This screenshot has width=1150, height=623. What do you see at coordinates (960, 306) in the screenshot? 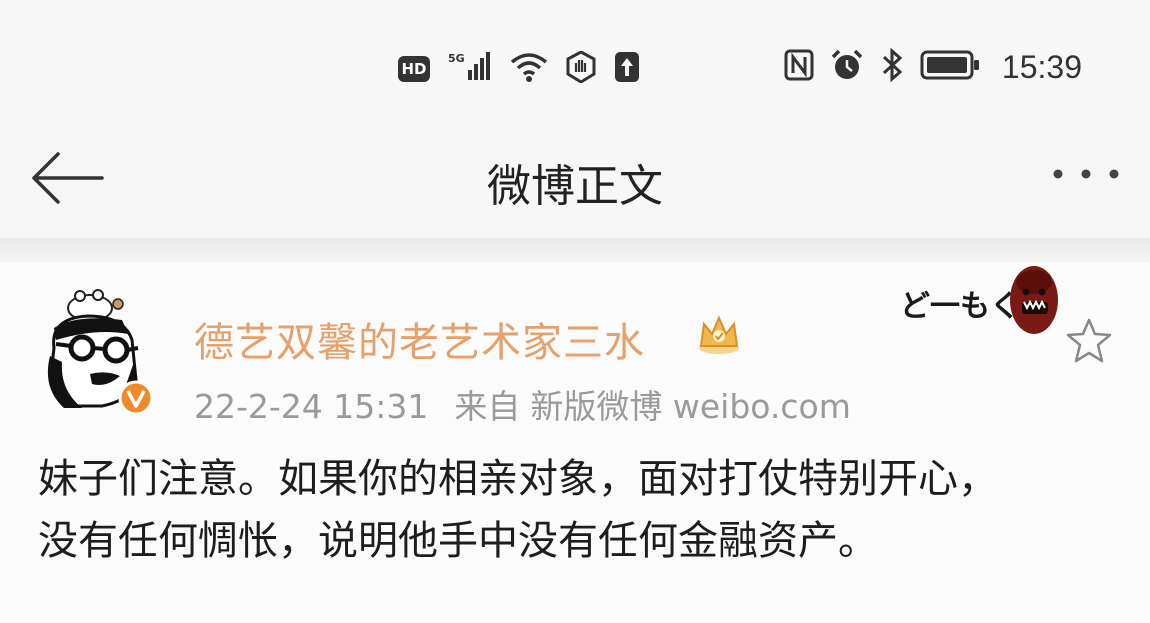
I see `svg-text: ど一もく` at bounding box center [960, 306].